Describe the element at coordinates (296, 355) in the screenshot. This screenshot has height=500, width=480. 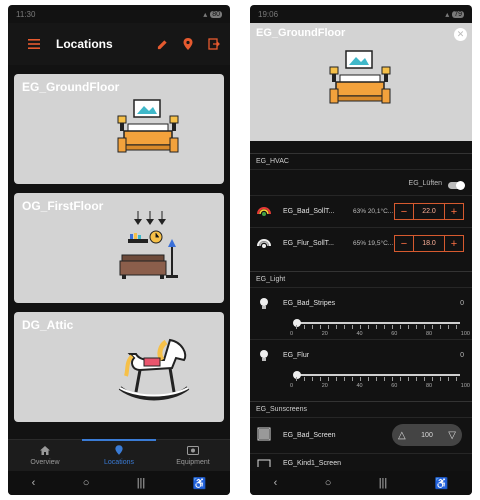
I see `item-name: EG_Flur` at that location.